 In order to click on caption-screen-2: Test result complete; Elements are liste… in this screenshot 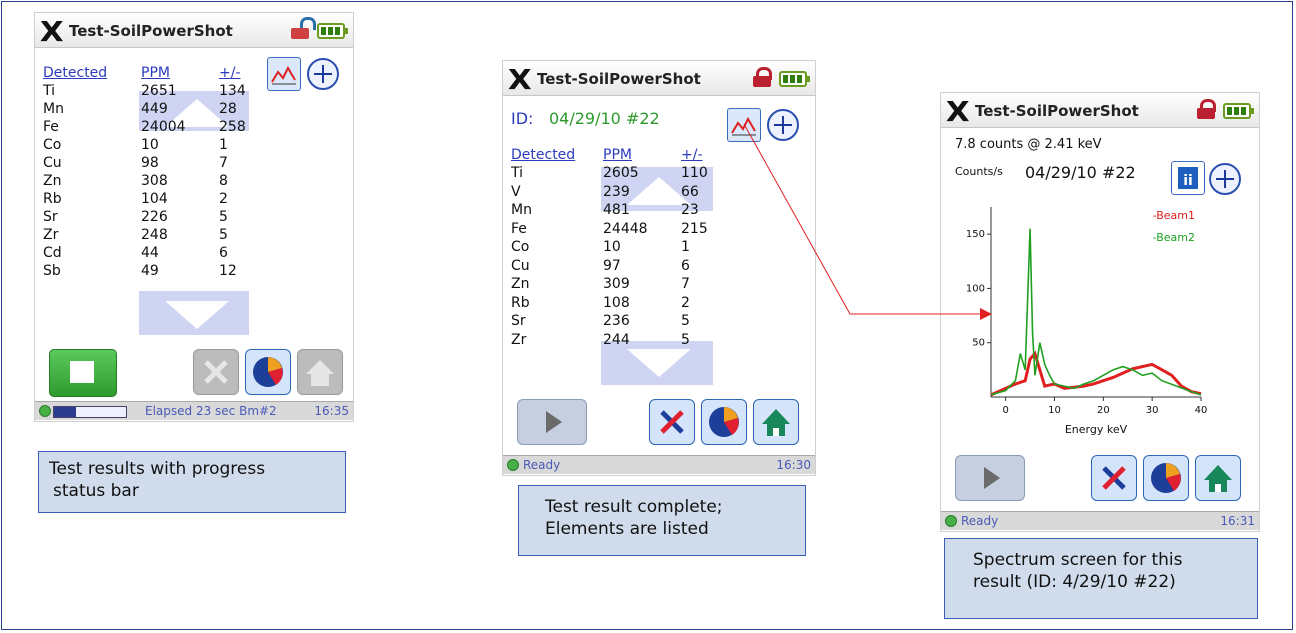, I will do `click(662, 520)`.